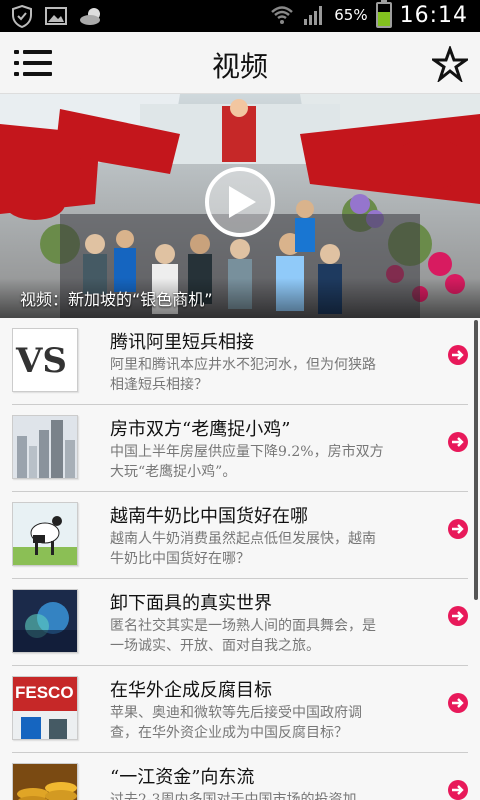 This screenshot has height=800, width=480. I want to click on play-icon, so click(240, 202).